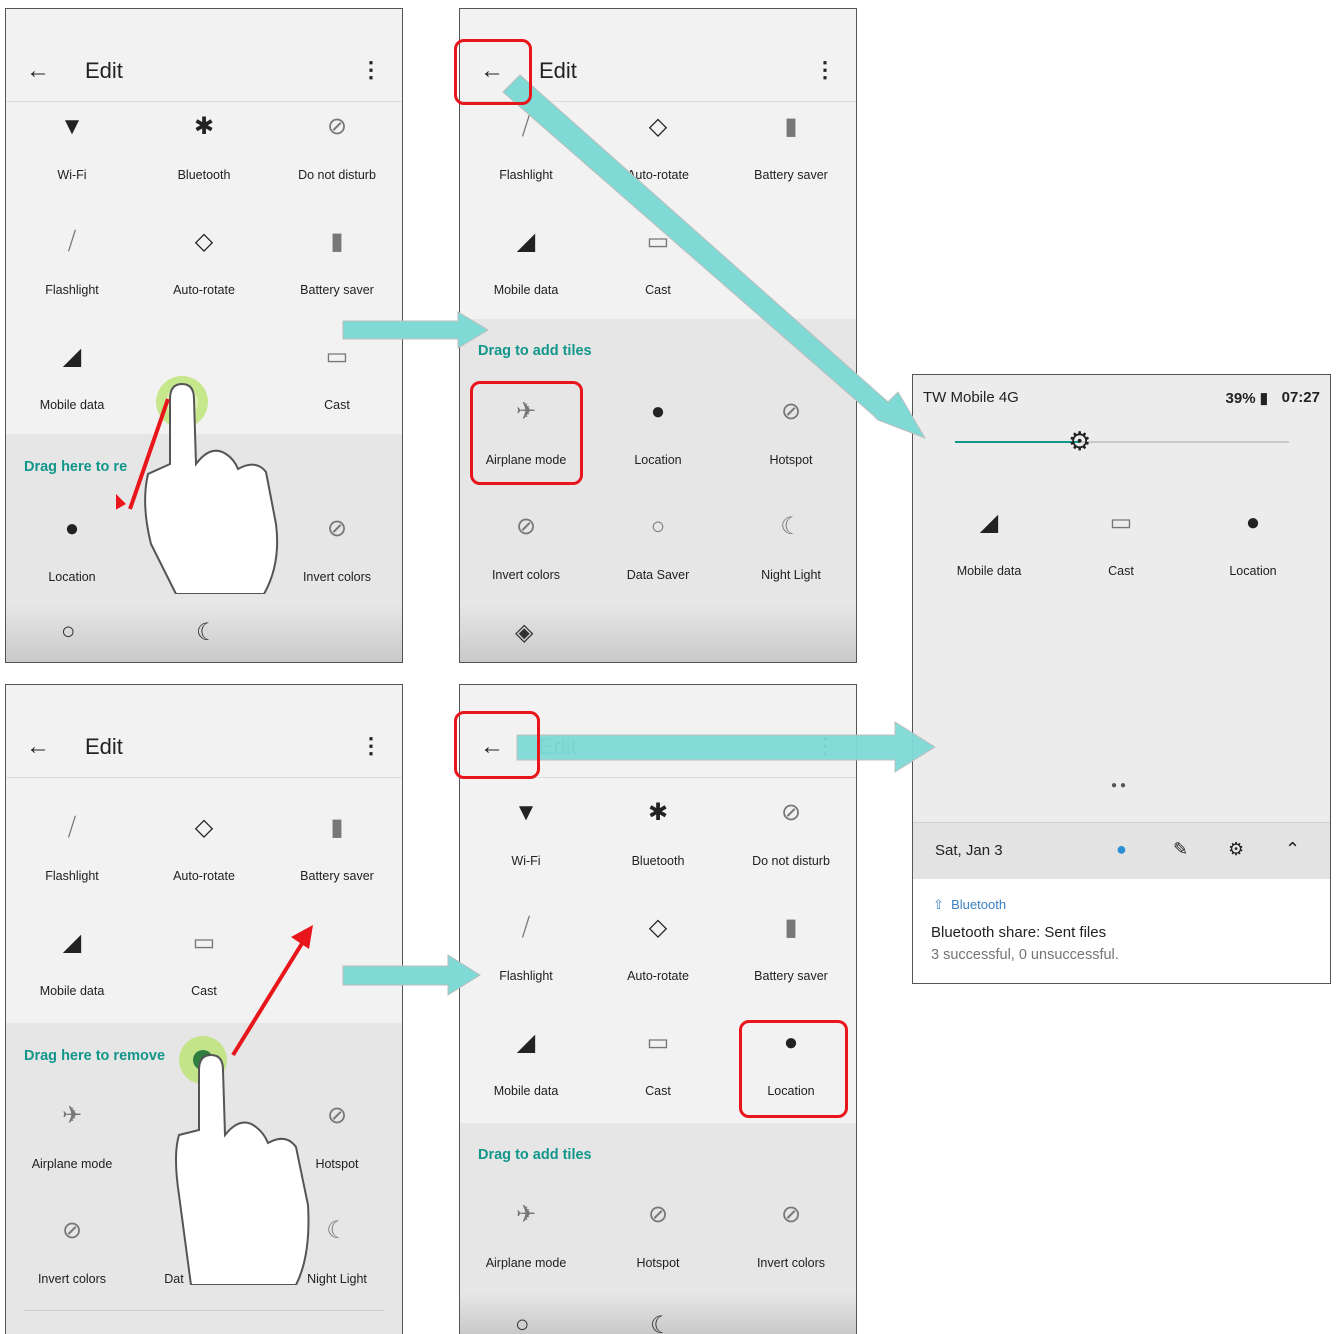 The image size is (1336, 1334). Describe the element at coordinates (793, 1069) in the screenshot. I see `highlight-location` at that location.